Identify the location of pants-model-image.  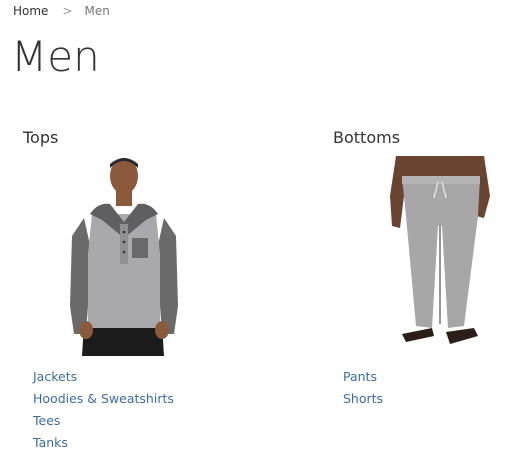
(440, 250).